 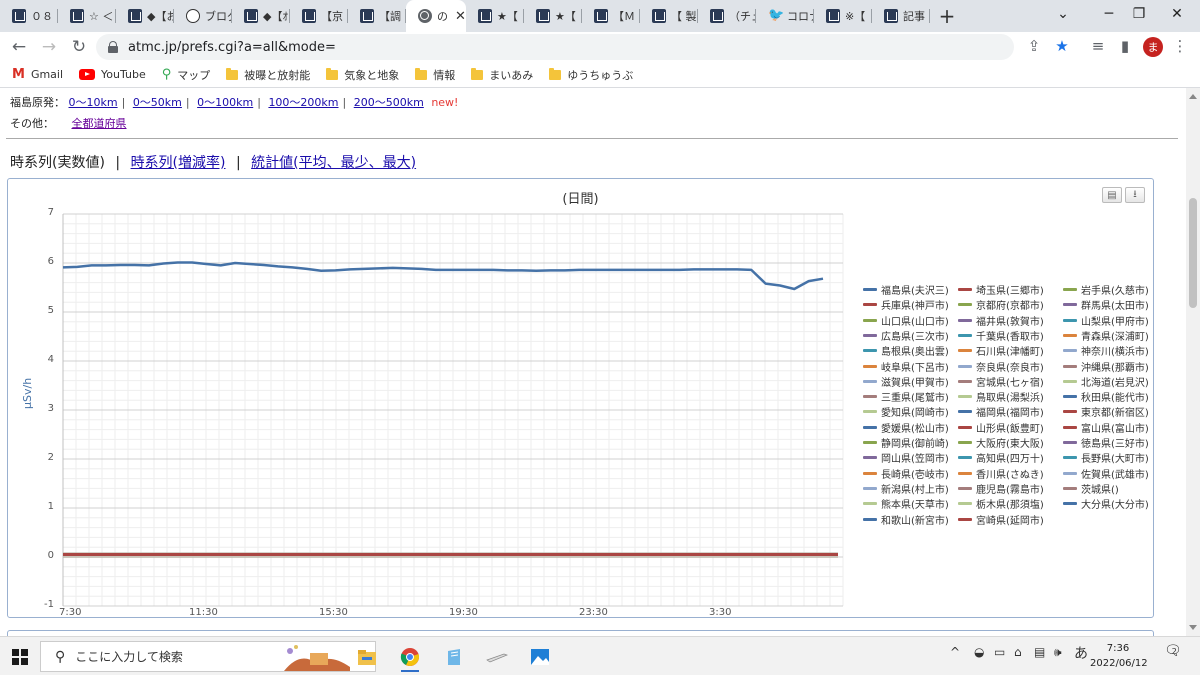 What do you see at coordinates (1106, 320) in the screenshot?
I see `legend-item: 山梨県(甲府市)` at bounding box center [1106, 320].